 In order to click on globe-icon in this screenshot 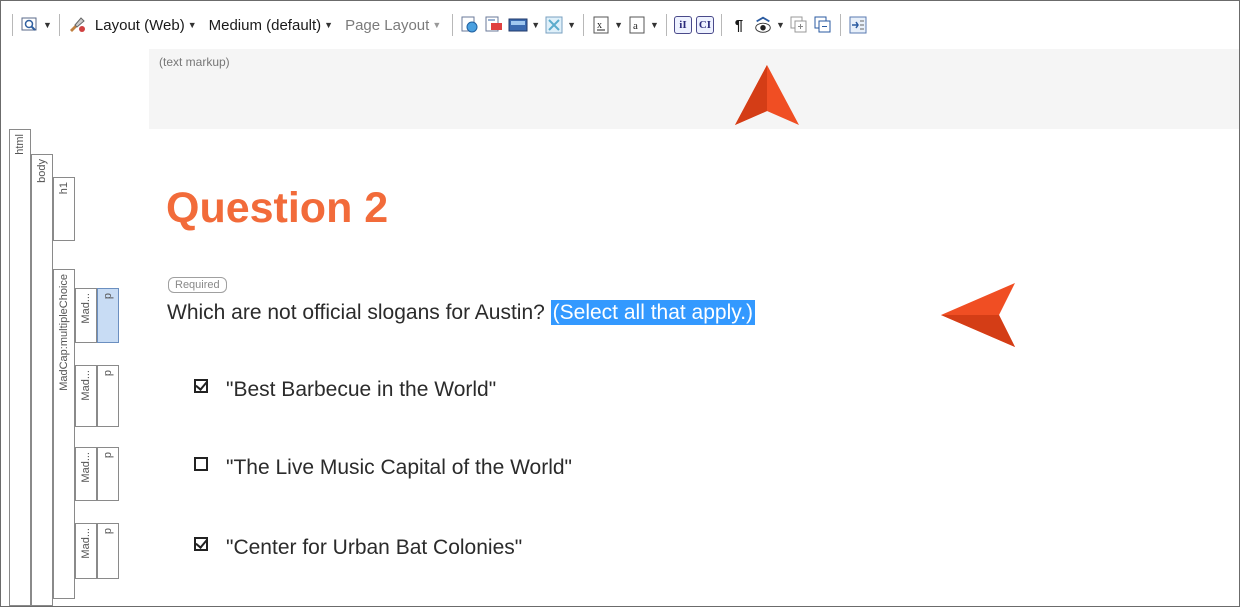, I will do `click(470, 25)`.